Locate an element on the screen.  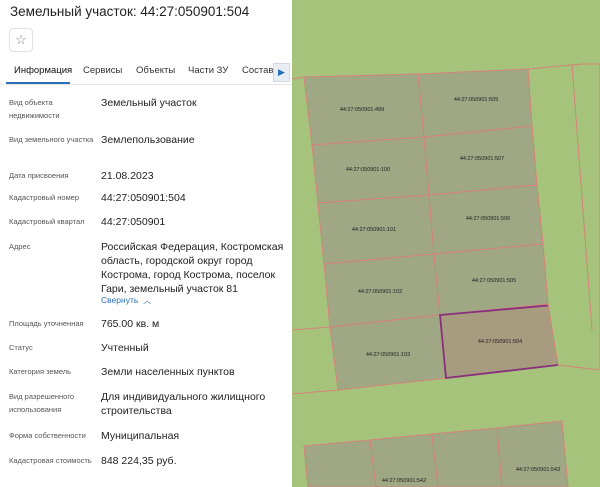
field-value: 21.08.2023 is located at coordinates (127, 176).